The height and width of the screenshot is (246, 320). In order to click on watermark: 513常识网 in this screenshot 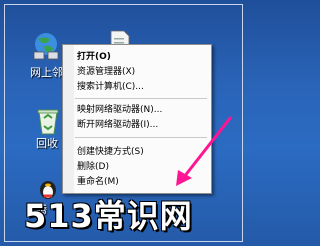, I will do `click(108, 216)`.